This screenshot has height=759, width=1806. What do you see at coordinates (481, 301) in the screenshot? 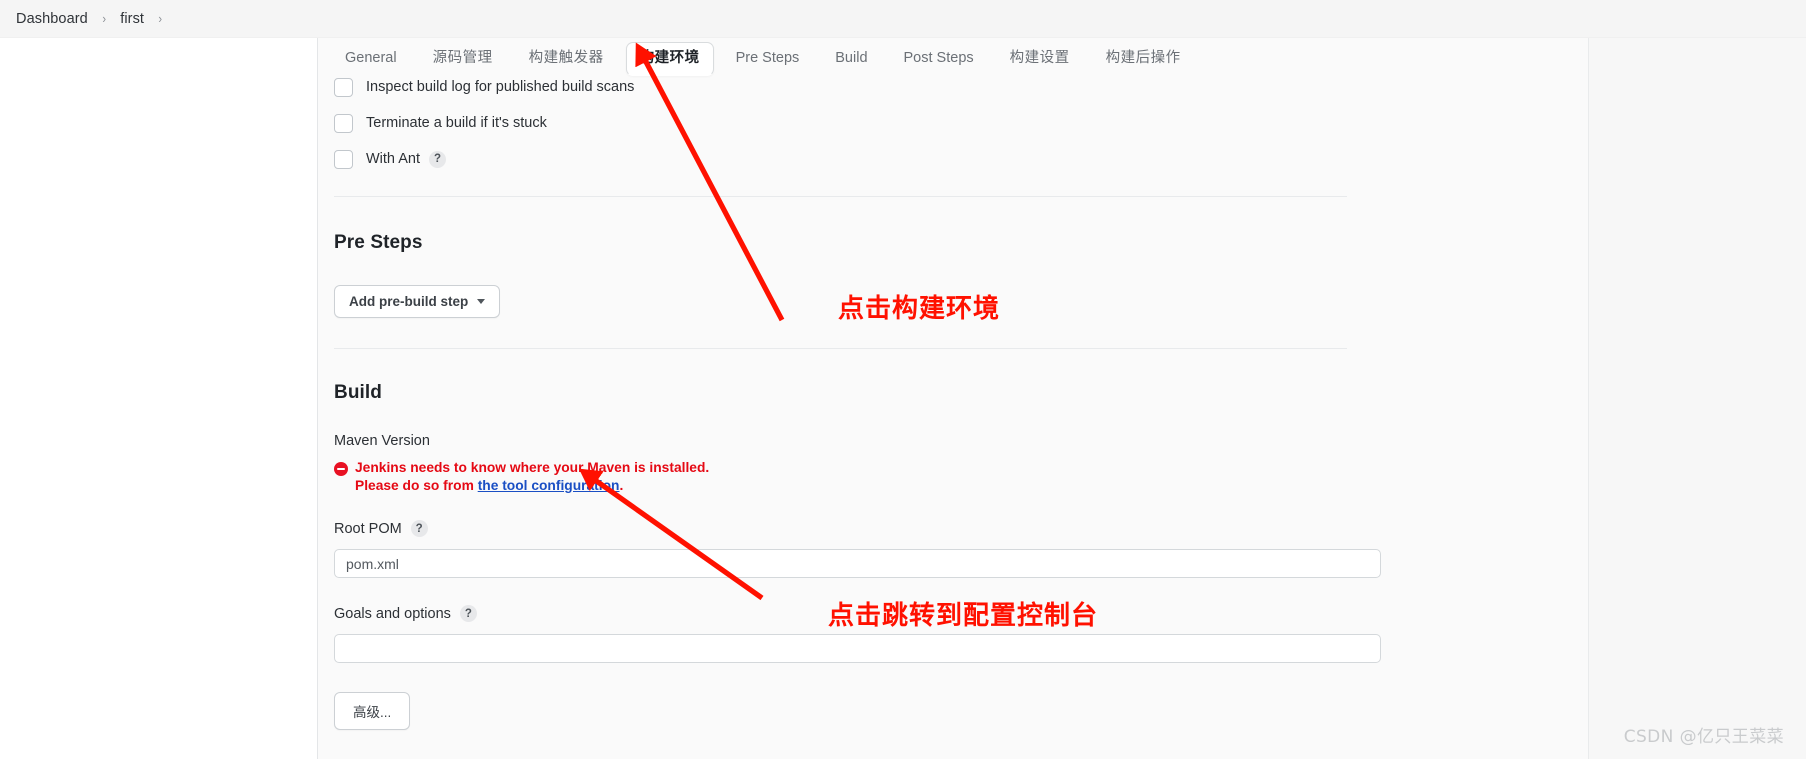
I see `chevron-down-icon` at bounding box center [481, 301].